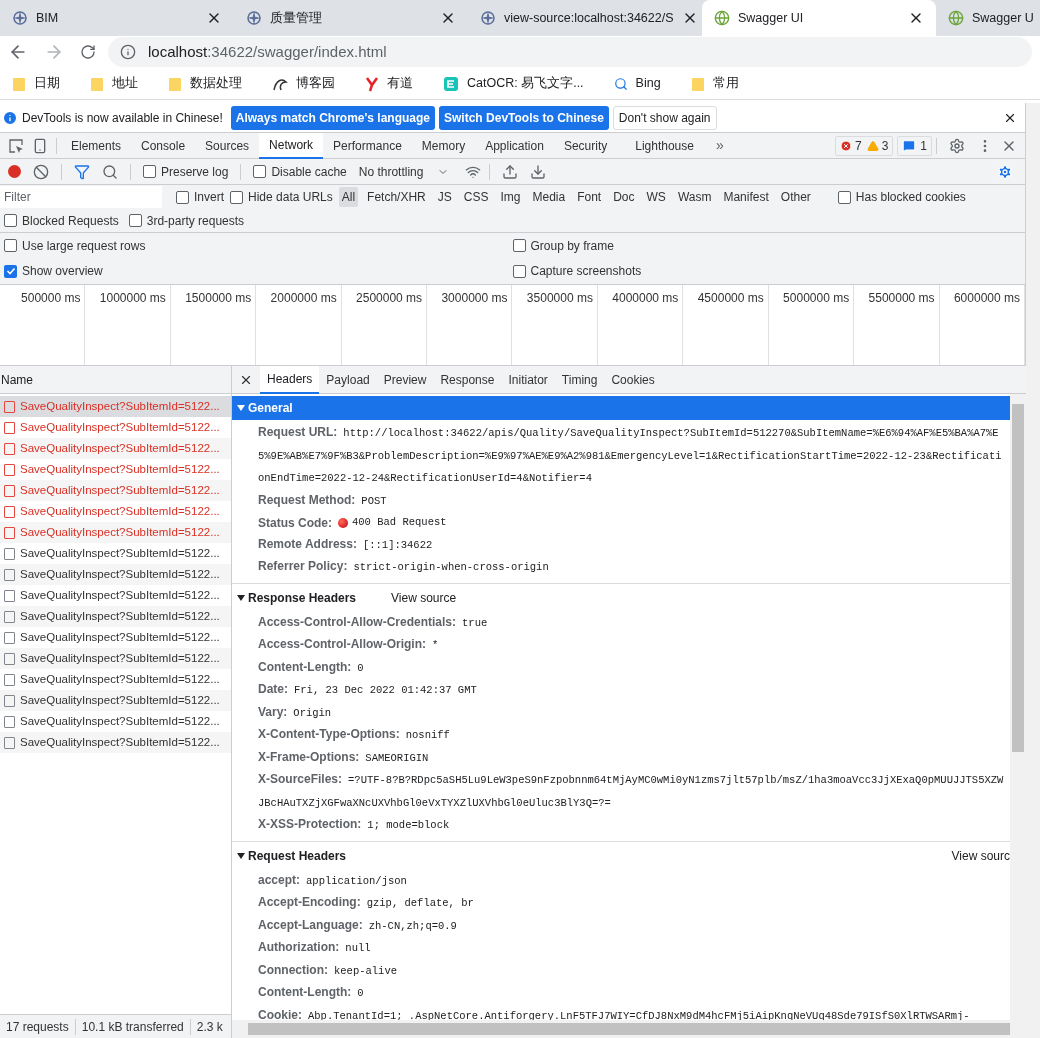  I want to click on primary-button: Switch DevTools to Chinese, so click(524, 117).